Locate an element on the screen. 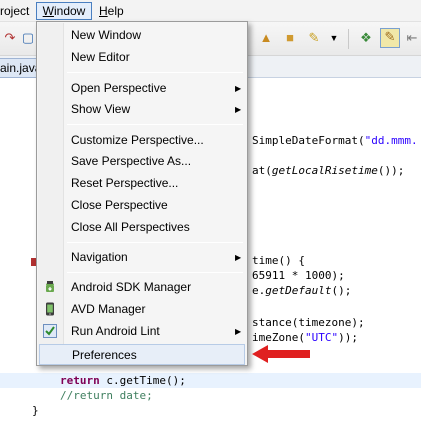  annotation-arrow-icon is located at coordinates (281, 354).